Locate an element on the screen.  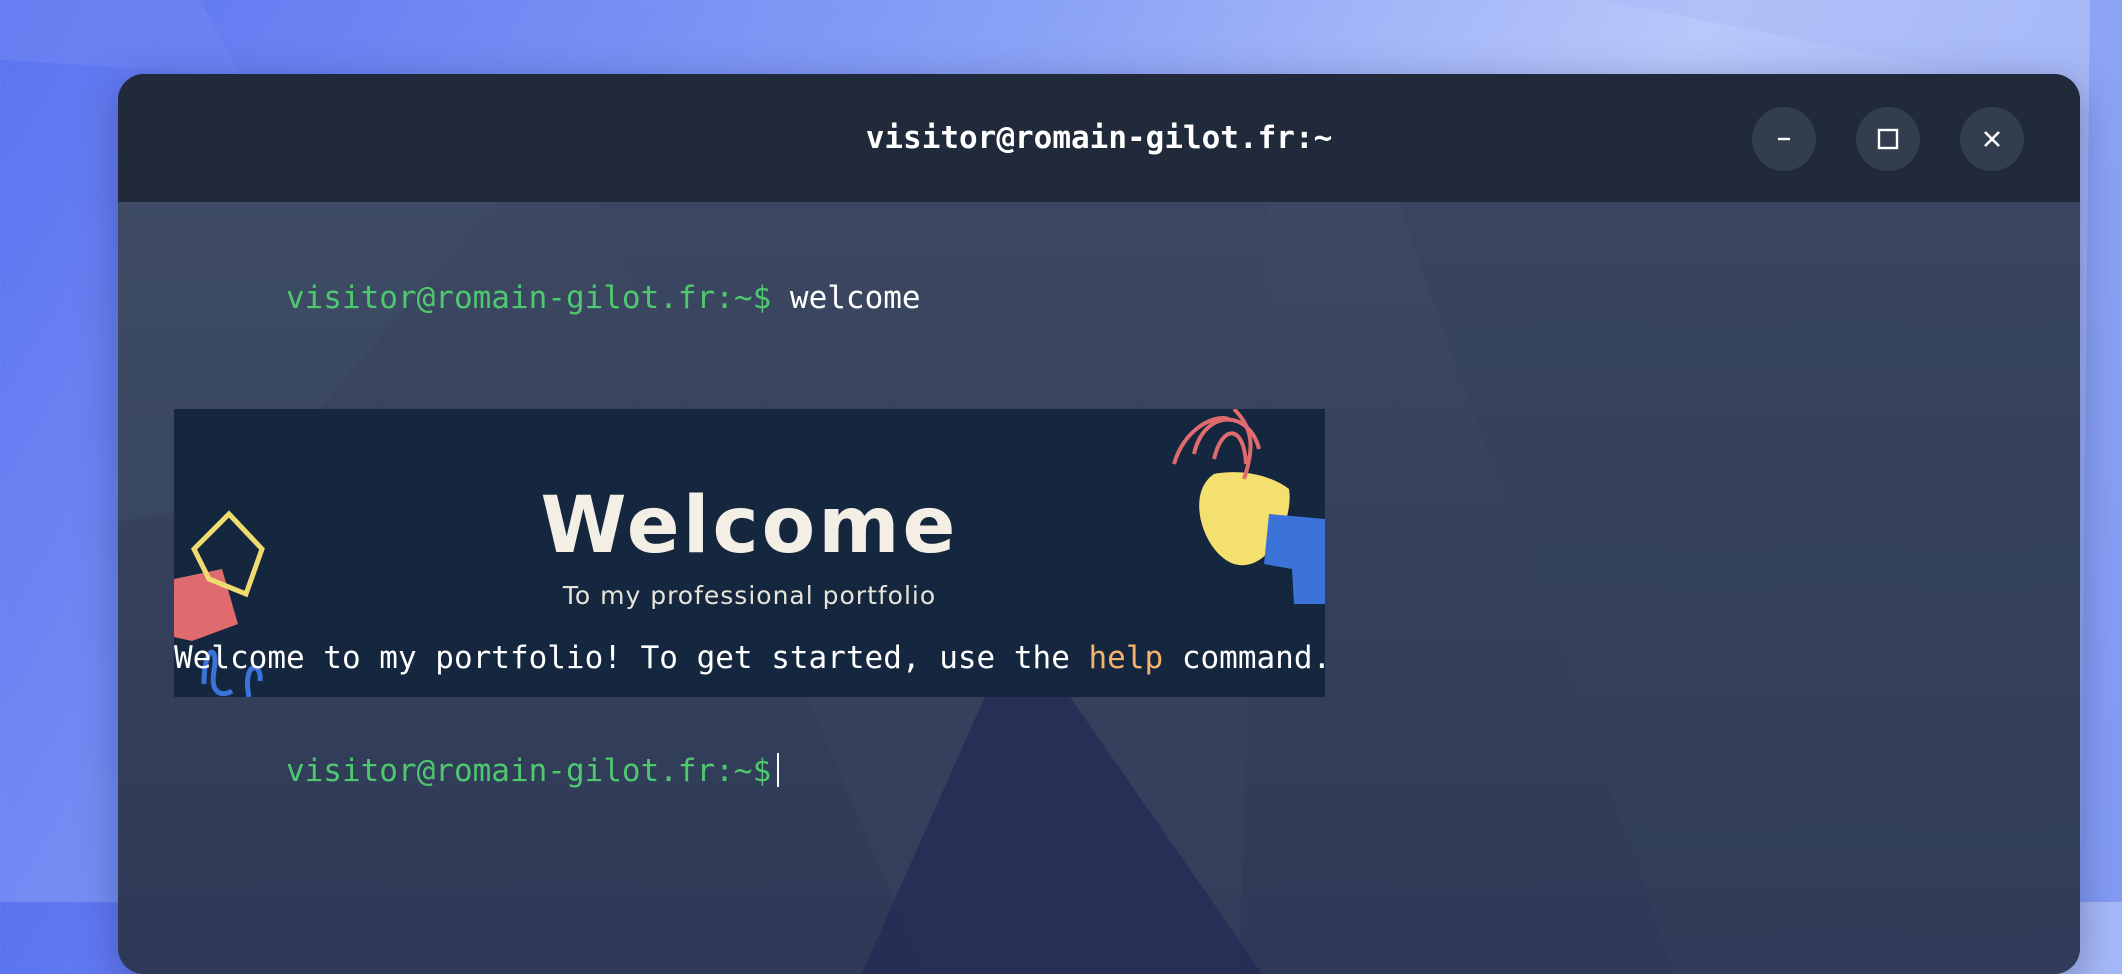
close-button is located at coordinates (1992, 139).